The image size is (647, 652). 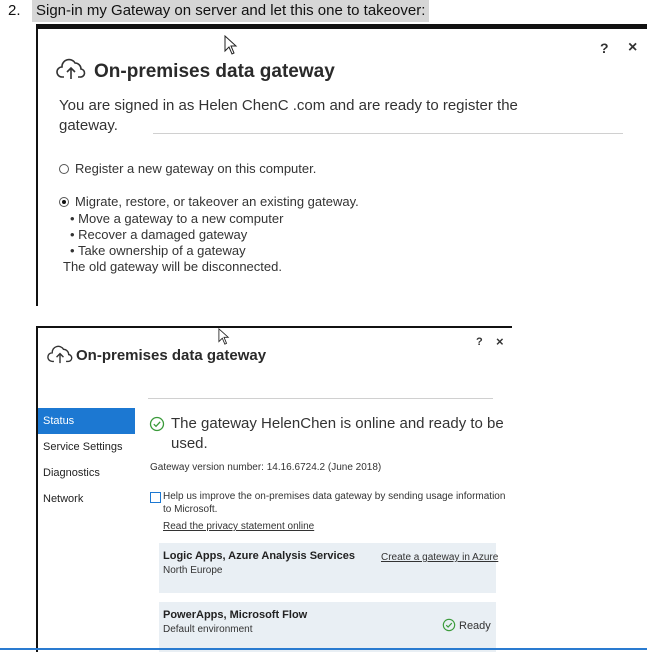 What do you see at coordinates (86, 447) in the screenshot?
I see `sidebar-item-service-settings: Service Settings` at bounding box center [86, 447].